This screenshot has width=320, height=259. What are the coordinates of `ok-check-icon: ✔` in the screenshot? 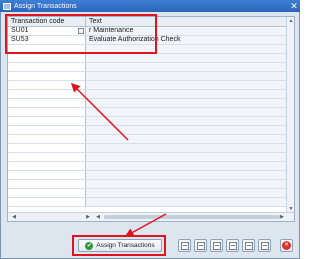 It's located at (89, 245).